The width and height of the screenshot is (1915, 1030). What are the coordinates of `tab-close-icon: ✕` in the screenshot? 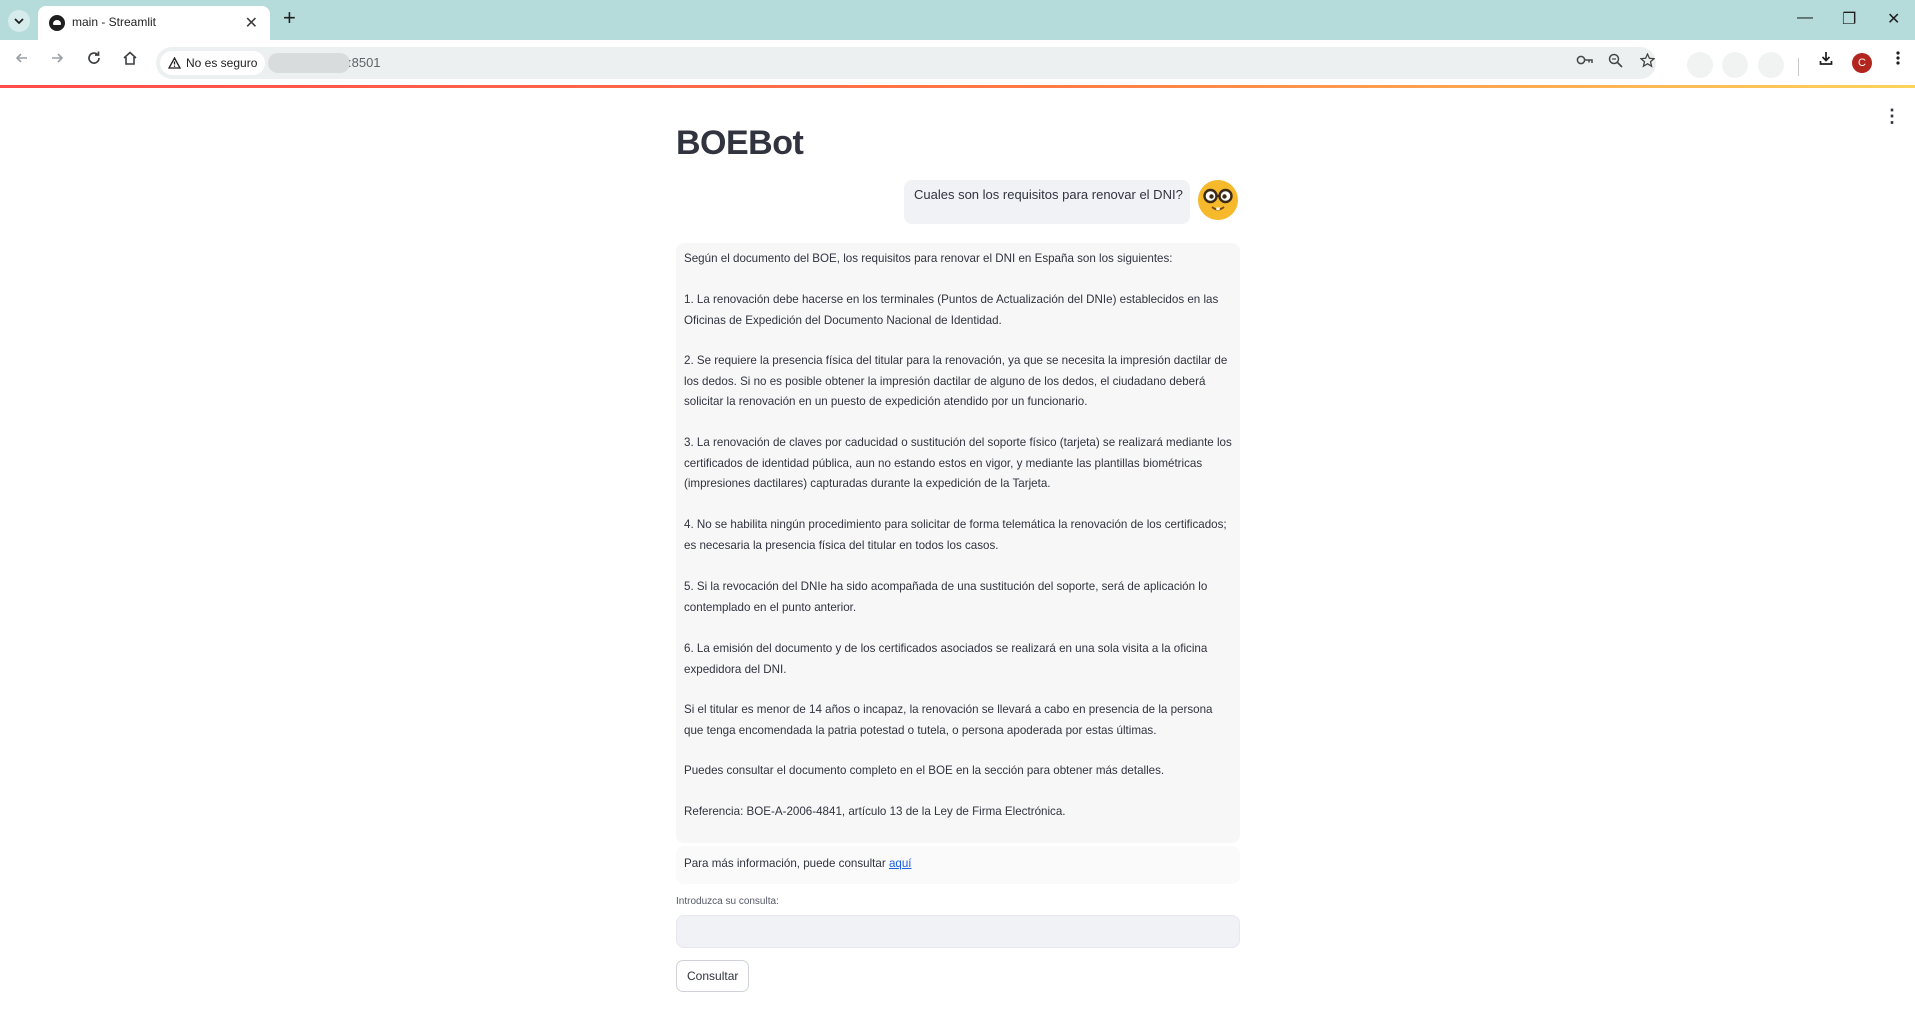 It's located at (251, 23).